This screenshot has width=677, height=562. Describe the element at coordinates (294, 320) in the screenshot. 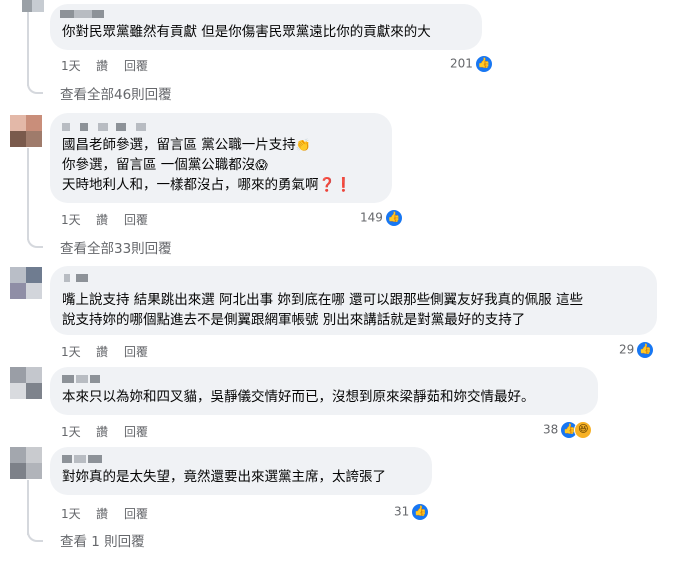

I see `comment-text: 說支持妳的哪個點進去不是側翼跟網軍帳號 別出來講話就是對黨最好的支持了` at that location.